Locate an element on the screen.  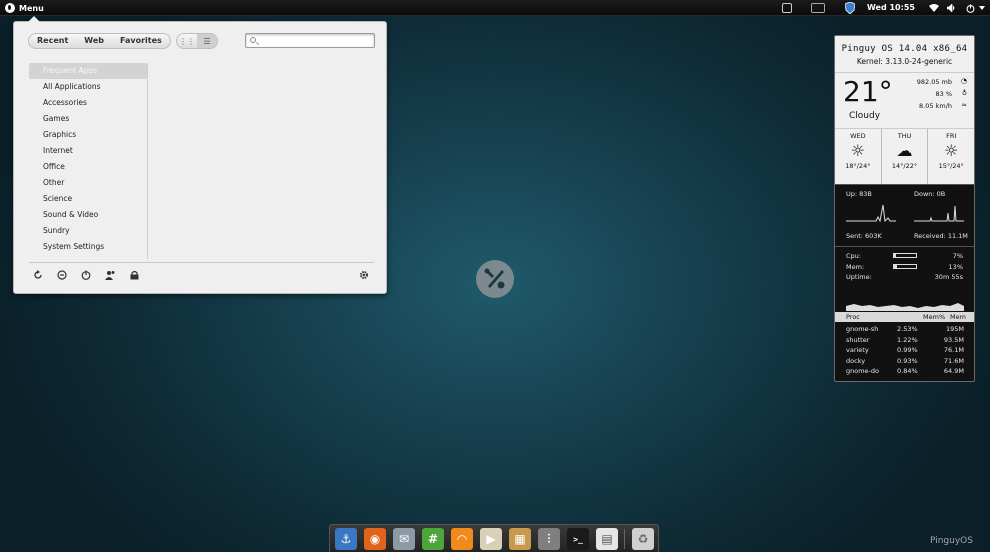
forecast-temp: 15°/24° is located at coordinates (951, 166).